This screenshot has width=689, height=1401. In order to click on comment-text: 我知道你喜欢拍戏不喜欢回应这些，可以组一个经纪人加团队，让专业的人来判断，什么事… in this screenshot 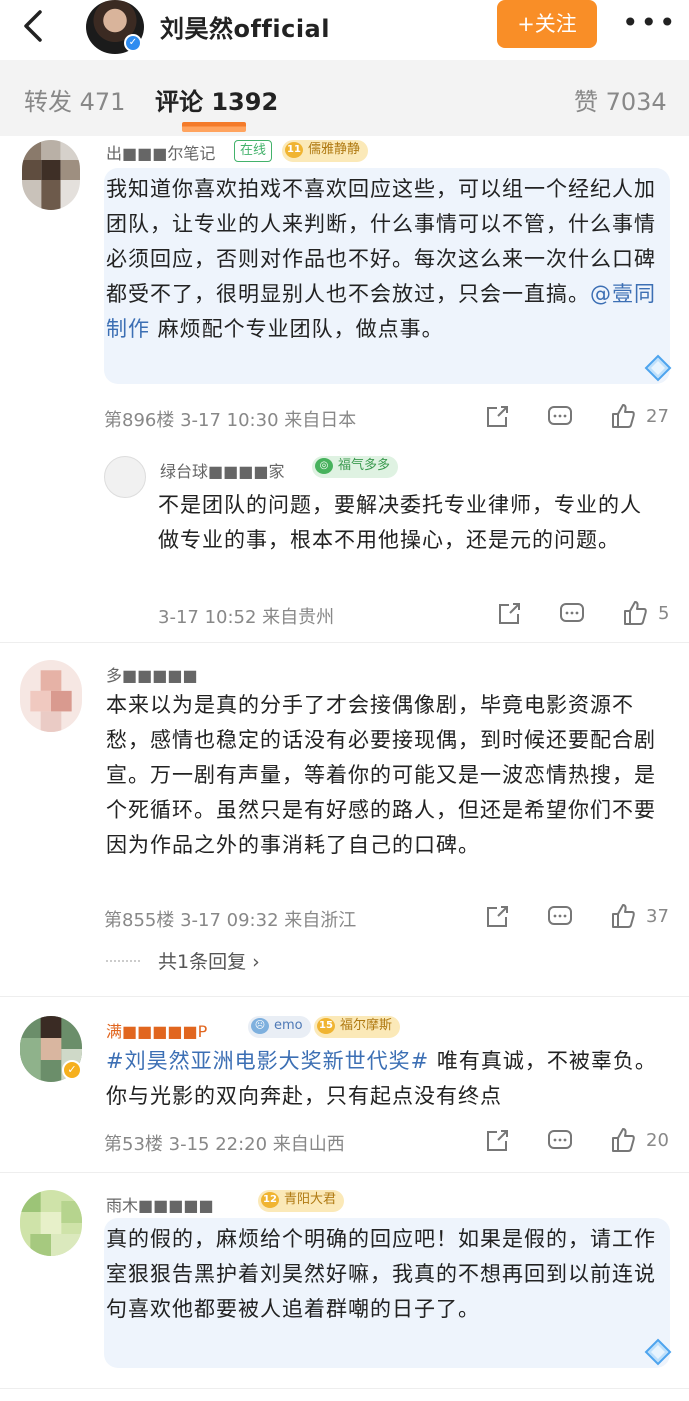, I will do `click(381, 259)`.